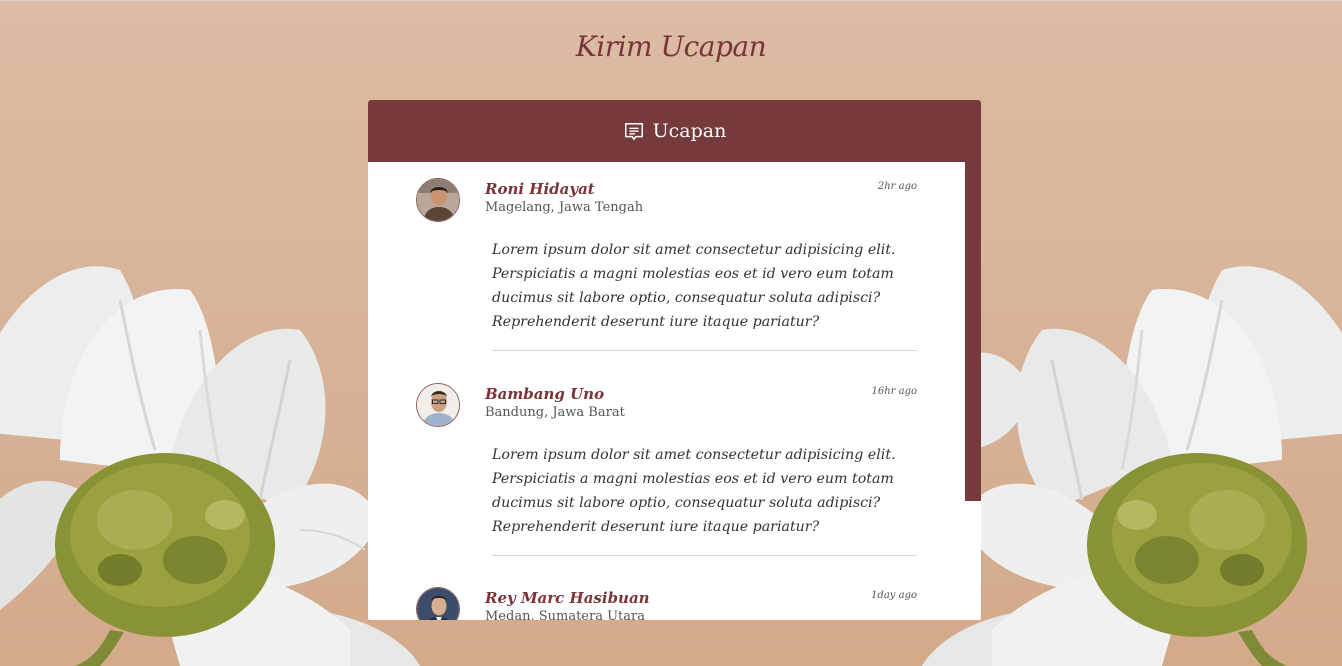 This screenshot has width=1342, height=666. Describe the element at coordinates (565, 614) in the screenshot. I see `comment-location: Medan, Sumatera Utara` at that location.